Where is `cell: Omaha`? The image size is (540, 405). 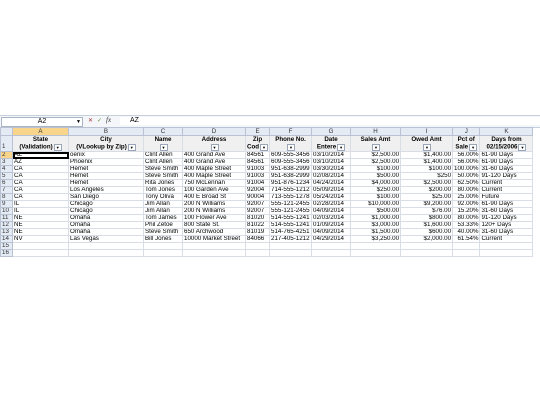 cell: Omaha is located at coordinates (106, 232).